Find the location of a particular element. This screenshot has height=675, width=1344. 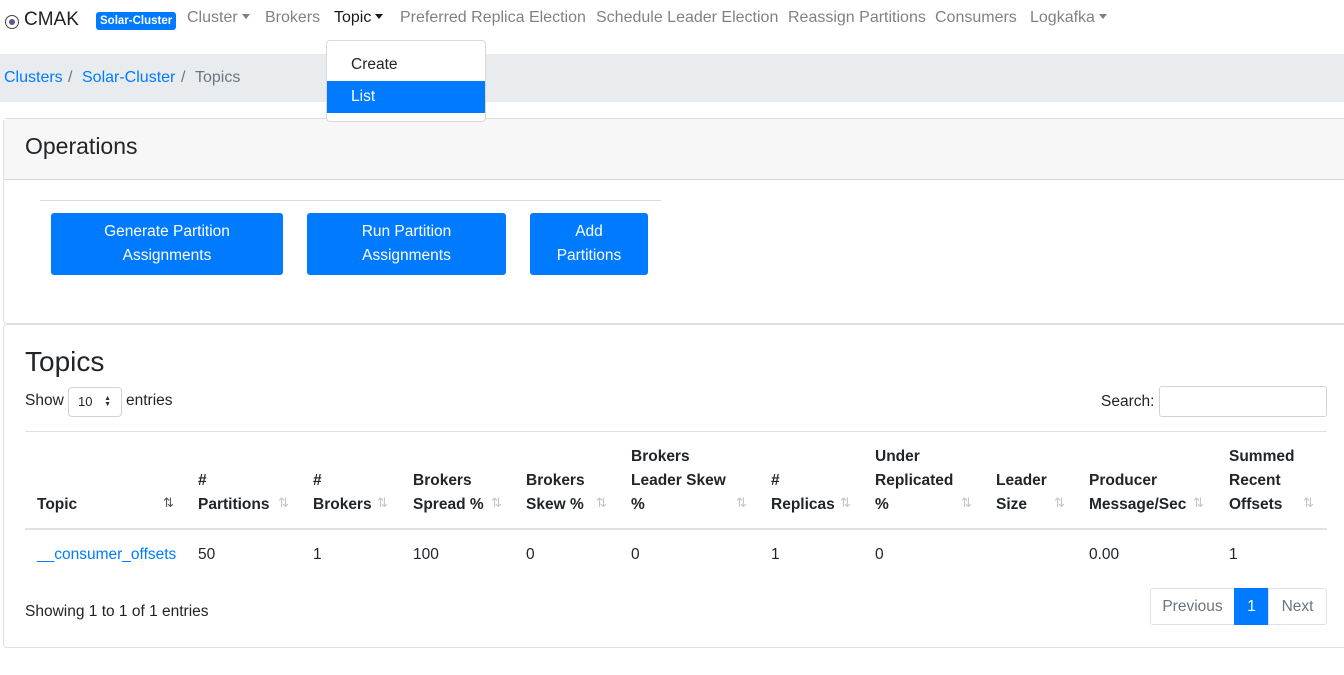

brand: CMAK is located at coordinates (42, 20).